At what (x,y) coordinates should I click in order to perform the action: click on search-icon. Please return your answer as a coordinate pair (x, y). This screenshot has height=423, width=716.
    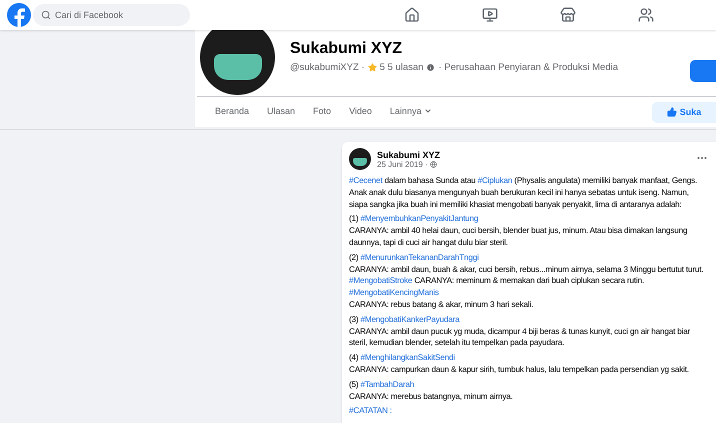
    Looking at the image, I should click on (46, 15).